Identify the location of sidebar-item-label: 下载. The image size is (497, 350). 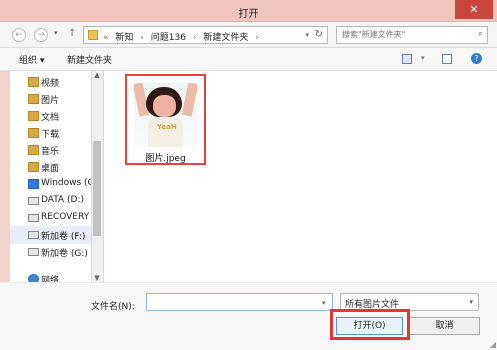
(50, 135).